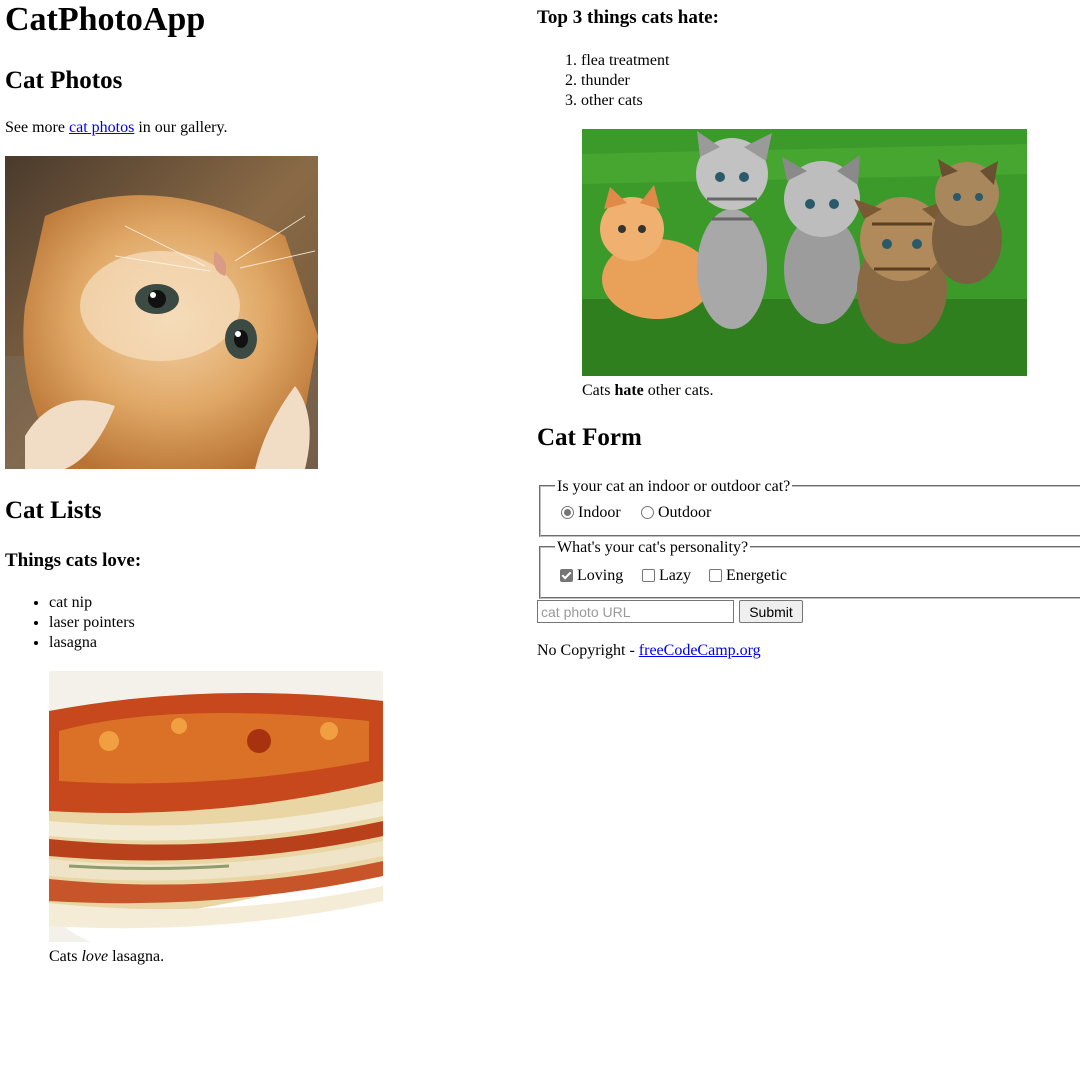  I want to click on energetic-checkbox, so click(715, 575).